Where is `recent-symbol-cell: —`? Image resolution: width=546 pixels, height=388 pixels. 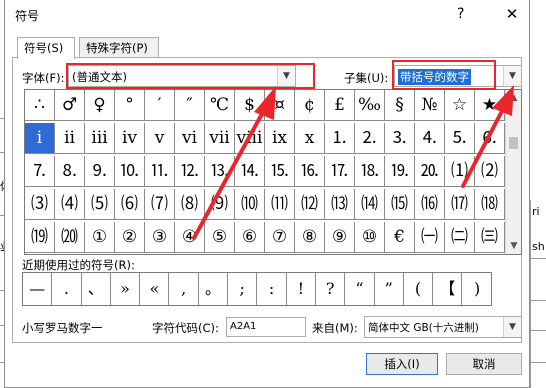
recent-symbol-cell: — is located at coordinates (38, 289).